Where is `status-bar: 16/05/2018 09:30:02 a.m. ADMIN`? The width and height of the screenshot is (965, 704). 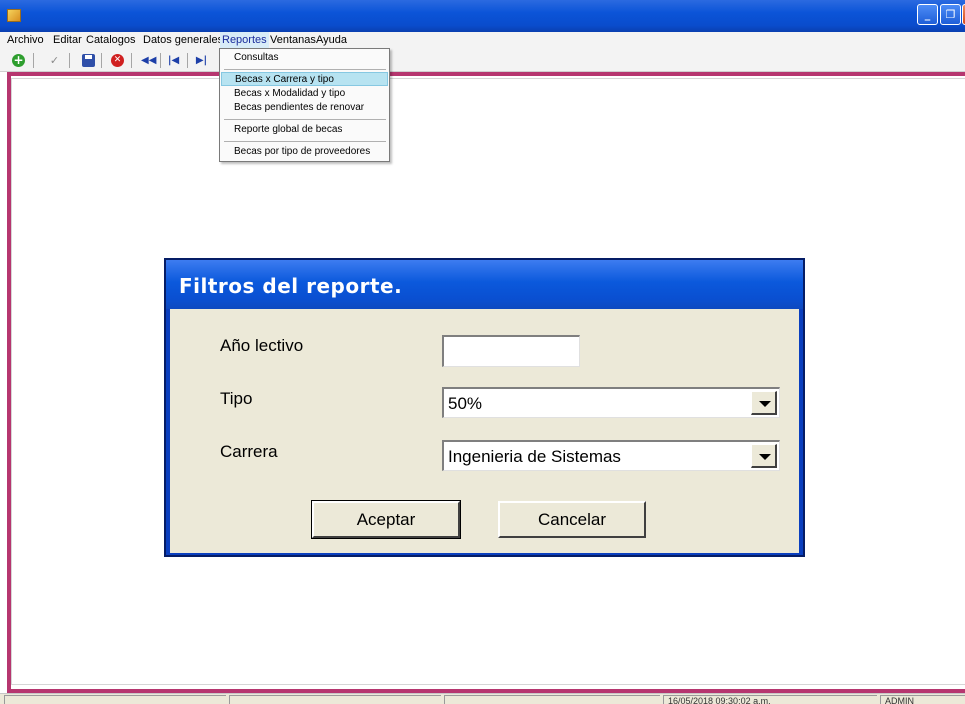
status-bar: 16/05/2018 09:30:02 a.m. ADMIN is located at coordinates (482, 698).